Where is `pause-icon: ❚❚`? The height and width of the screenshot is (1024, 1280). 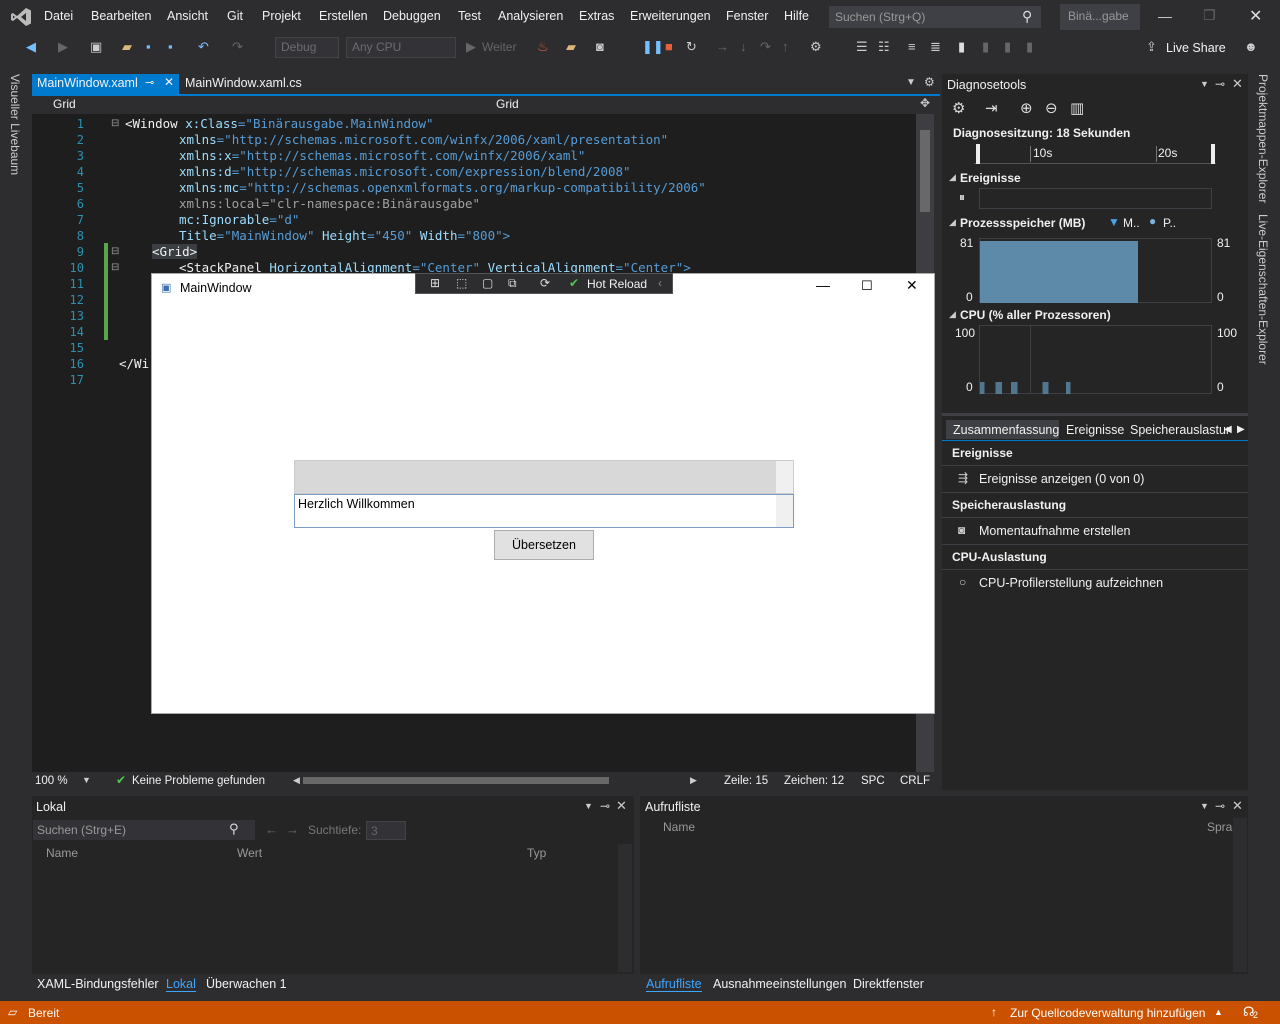
pause-icon: ❚❚ is located at coordinates (653, 47).